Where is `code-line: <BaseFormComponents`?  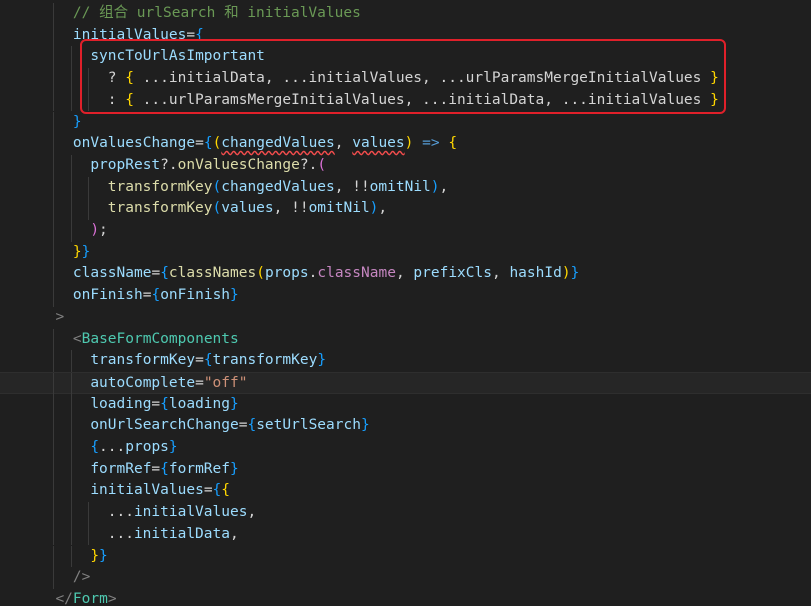 code-line: <BaseFormComponents is located at coordinates (405, 339).